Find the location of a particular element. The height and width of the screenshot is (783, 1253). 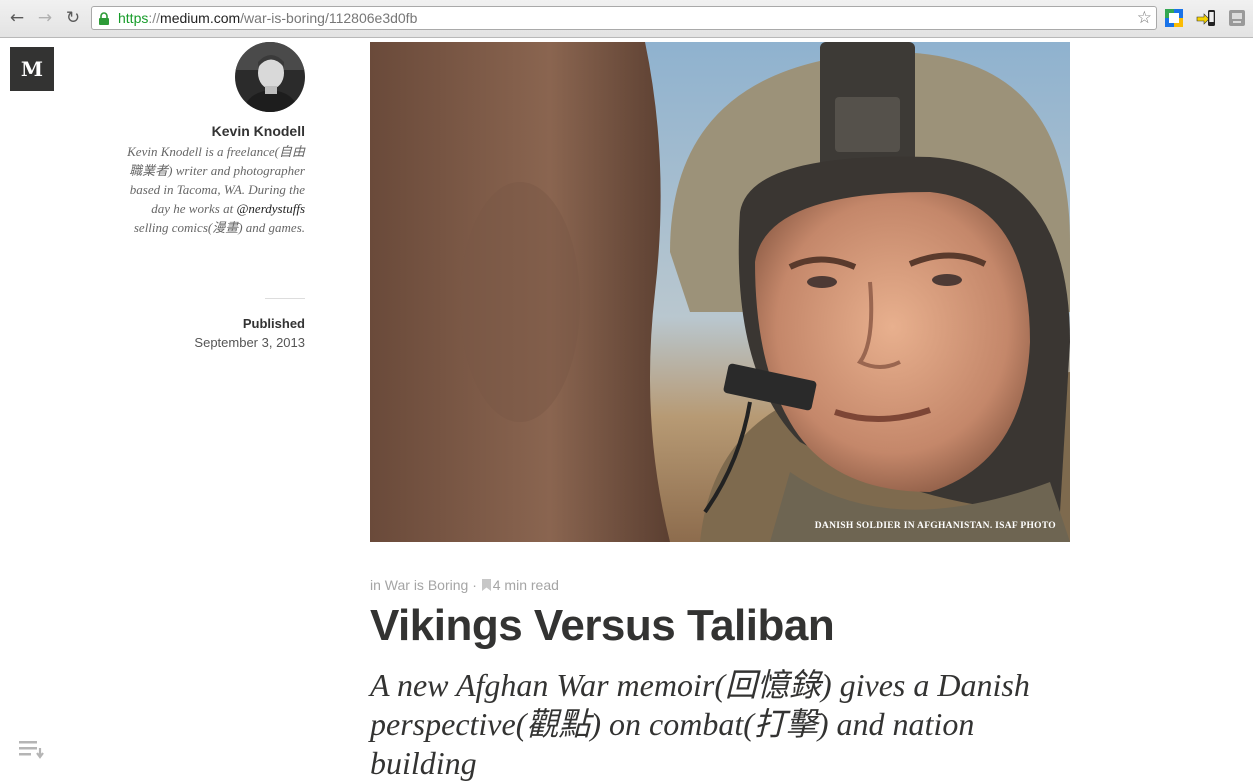

reading-list-icon is located at coordinates (33, 749).